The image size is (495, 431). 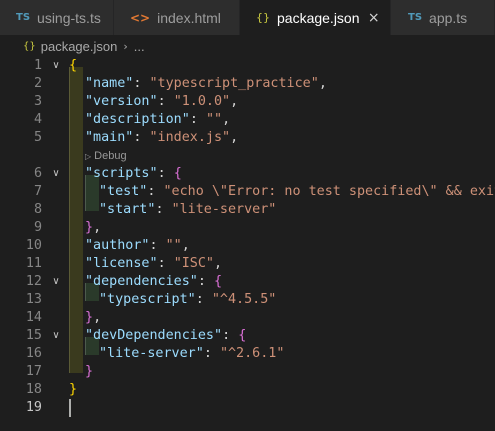 I want to click on tab-index-html: <> index.html, so click(x=177, y=17).